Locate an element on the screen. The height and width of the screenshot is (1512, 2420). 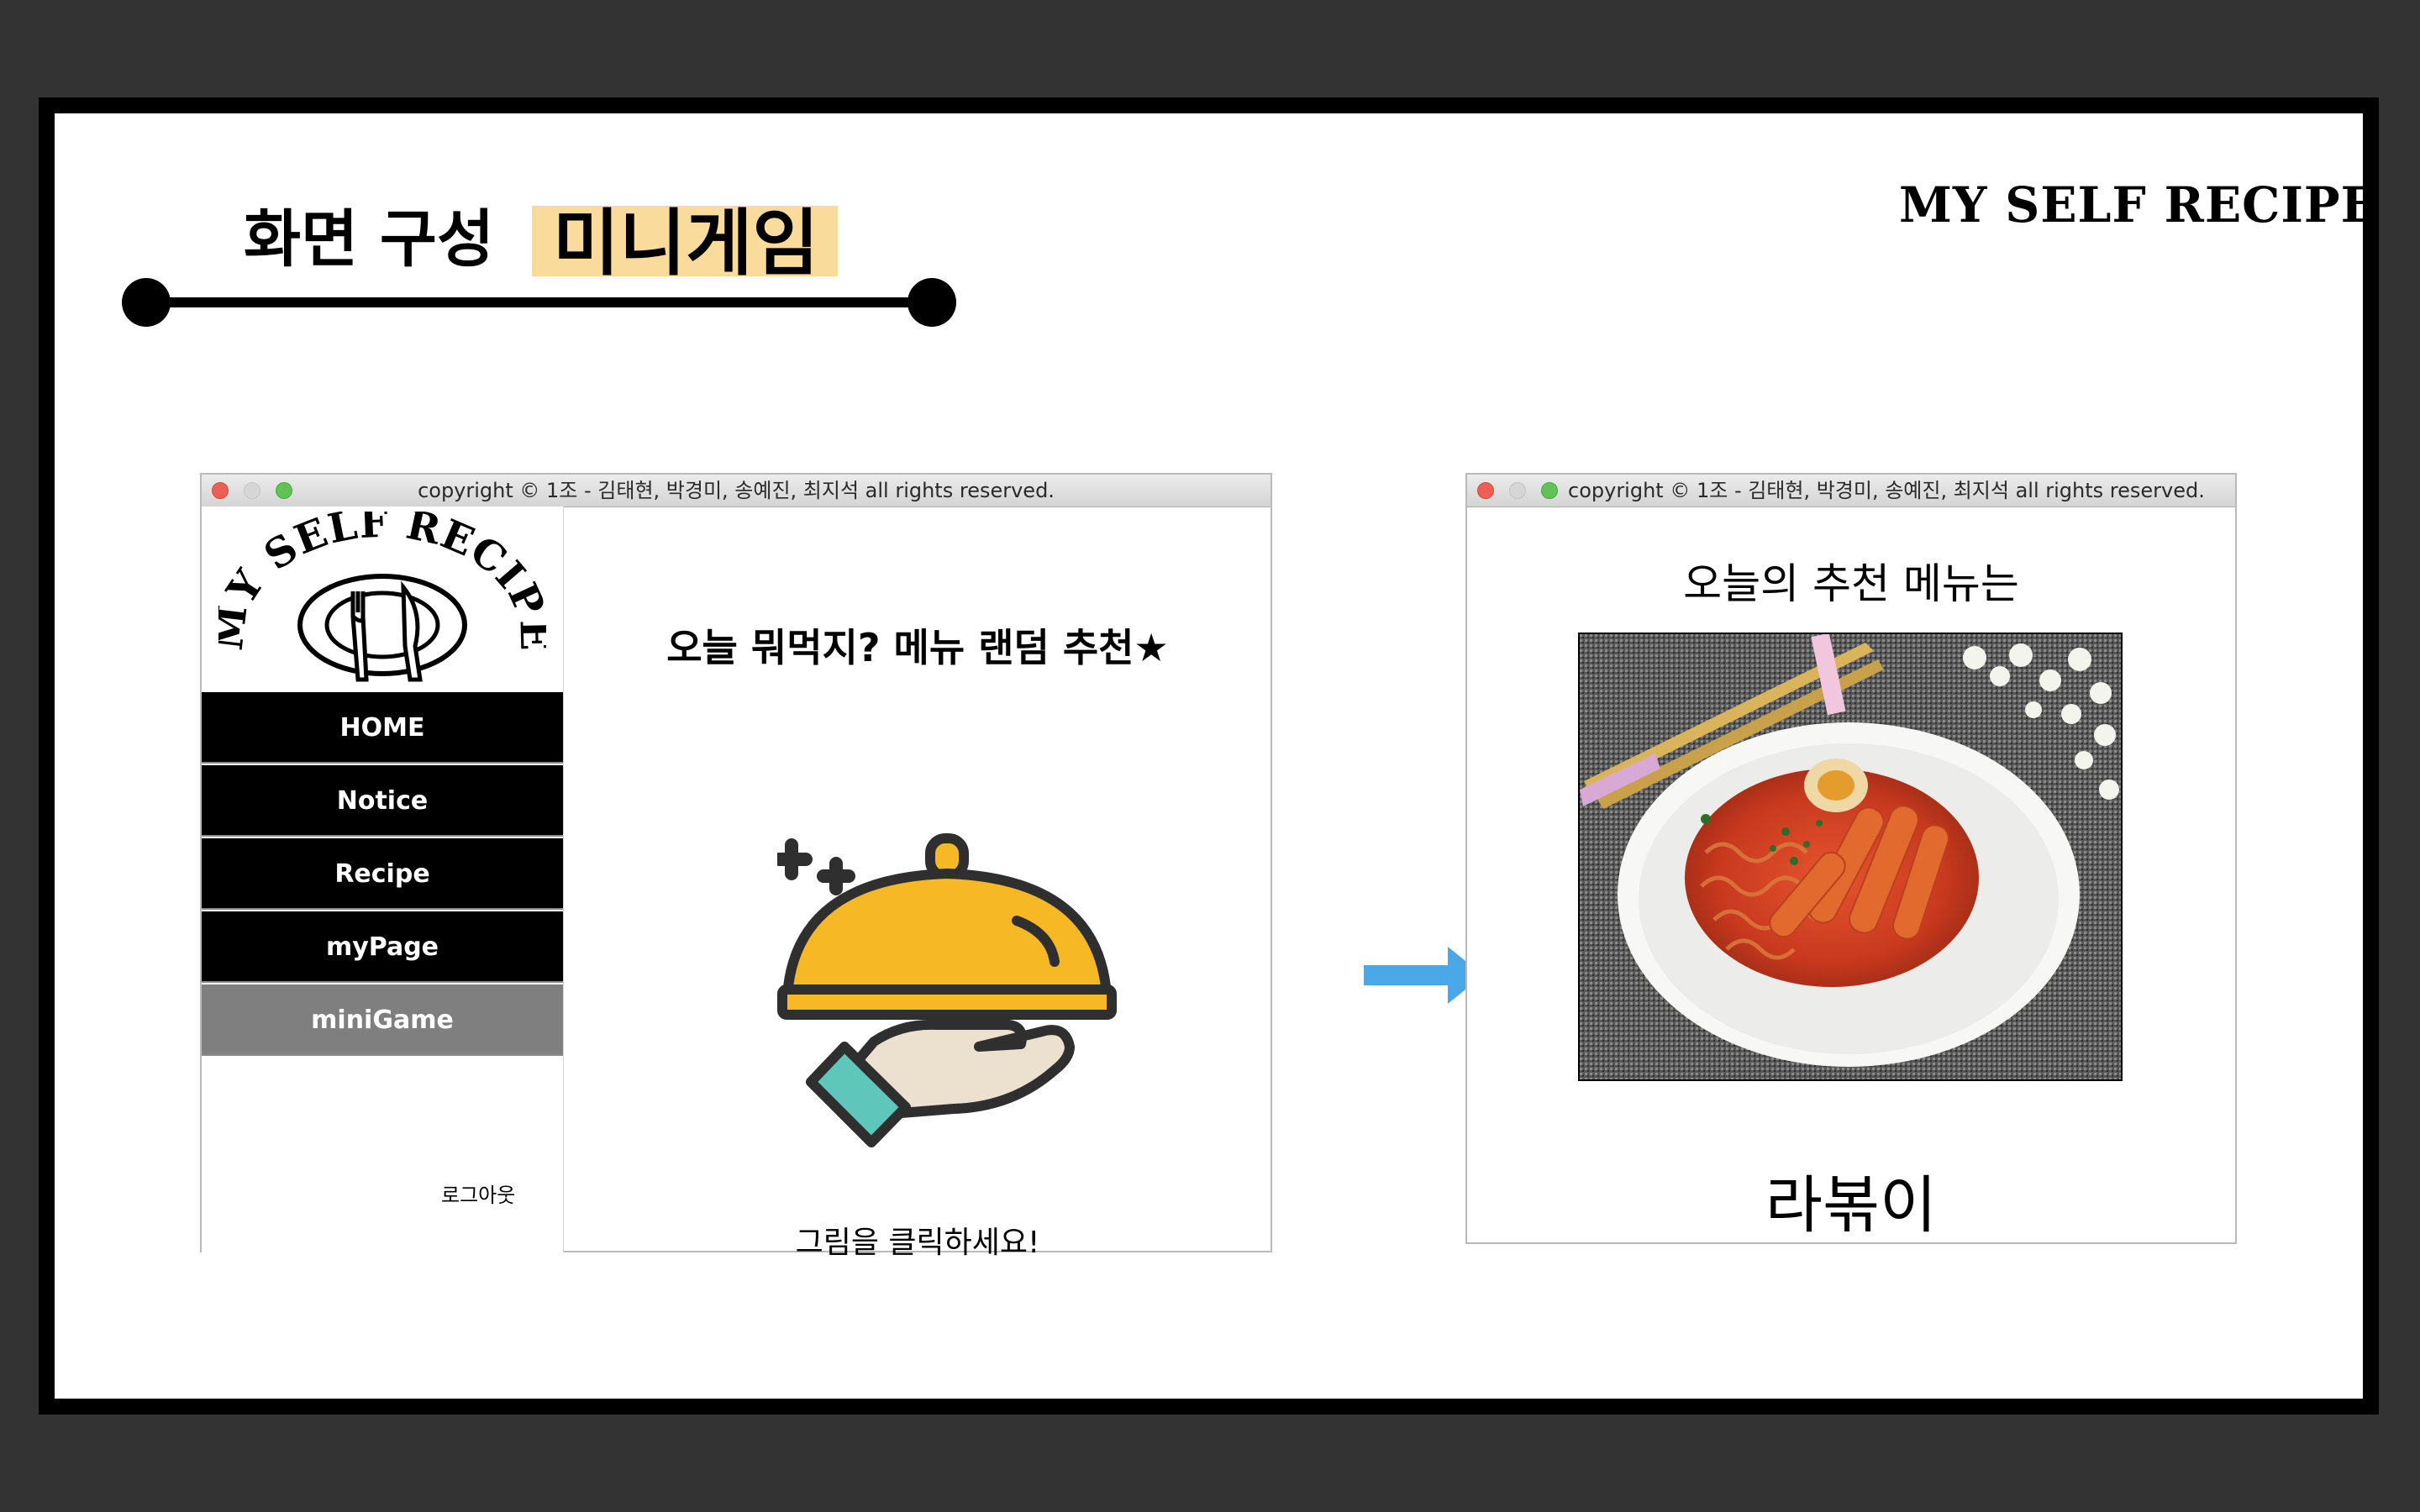
svg-text: MY SELF RECIPE is located at coordinates (382, 582).